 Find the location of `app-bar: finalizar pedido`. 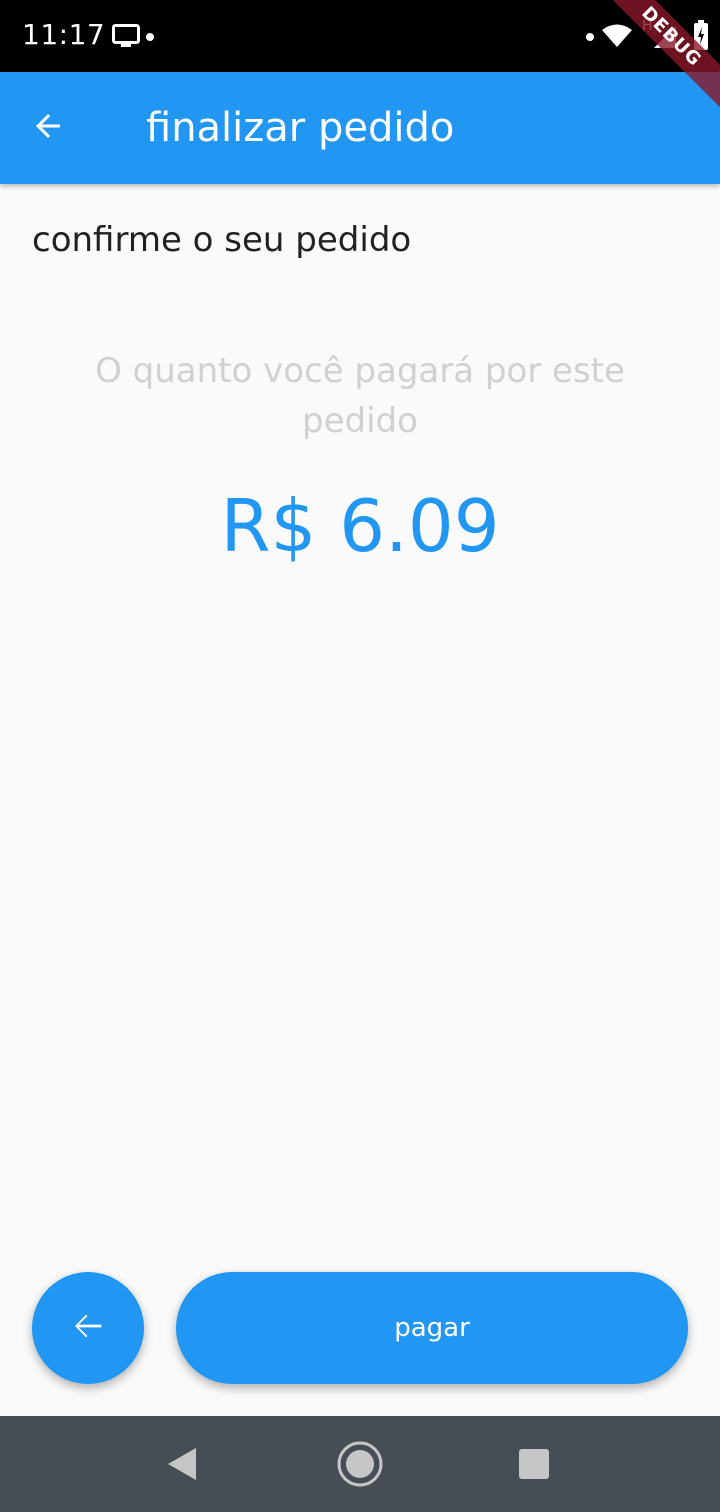

app-bar: finalizar pedido is located at coordinates (360, 128).